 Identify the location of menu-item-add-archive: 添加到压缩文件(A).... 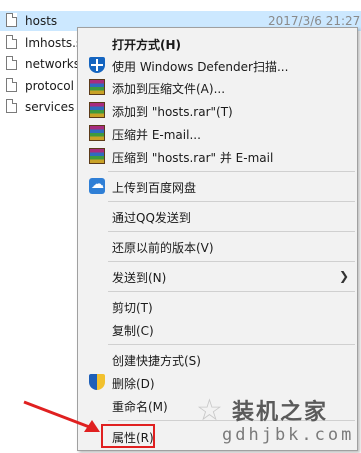
(217, 87).